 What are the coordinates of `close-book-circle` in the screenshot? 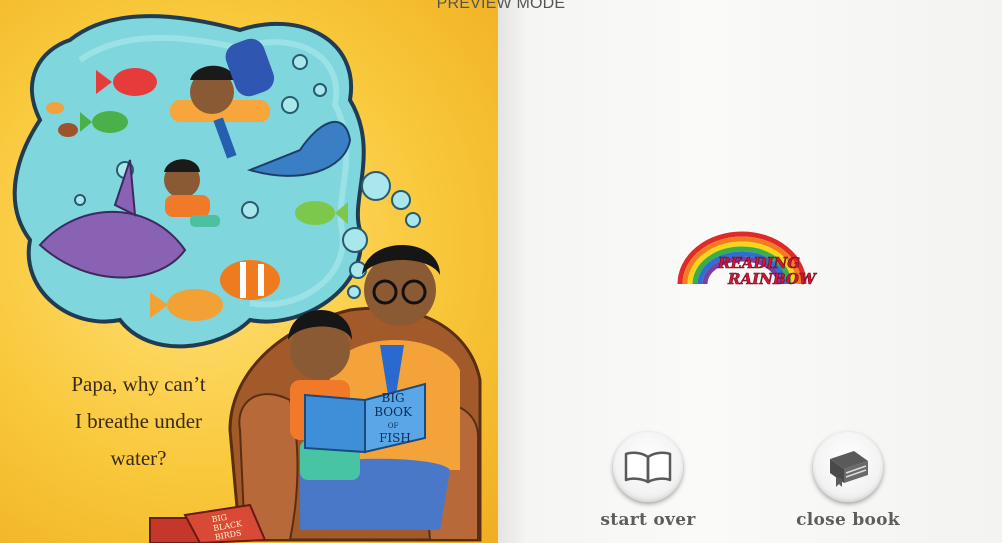 It's located at (848, 467).